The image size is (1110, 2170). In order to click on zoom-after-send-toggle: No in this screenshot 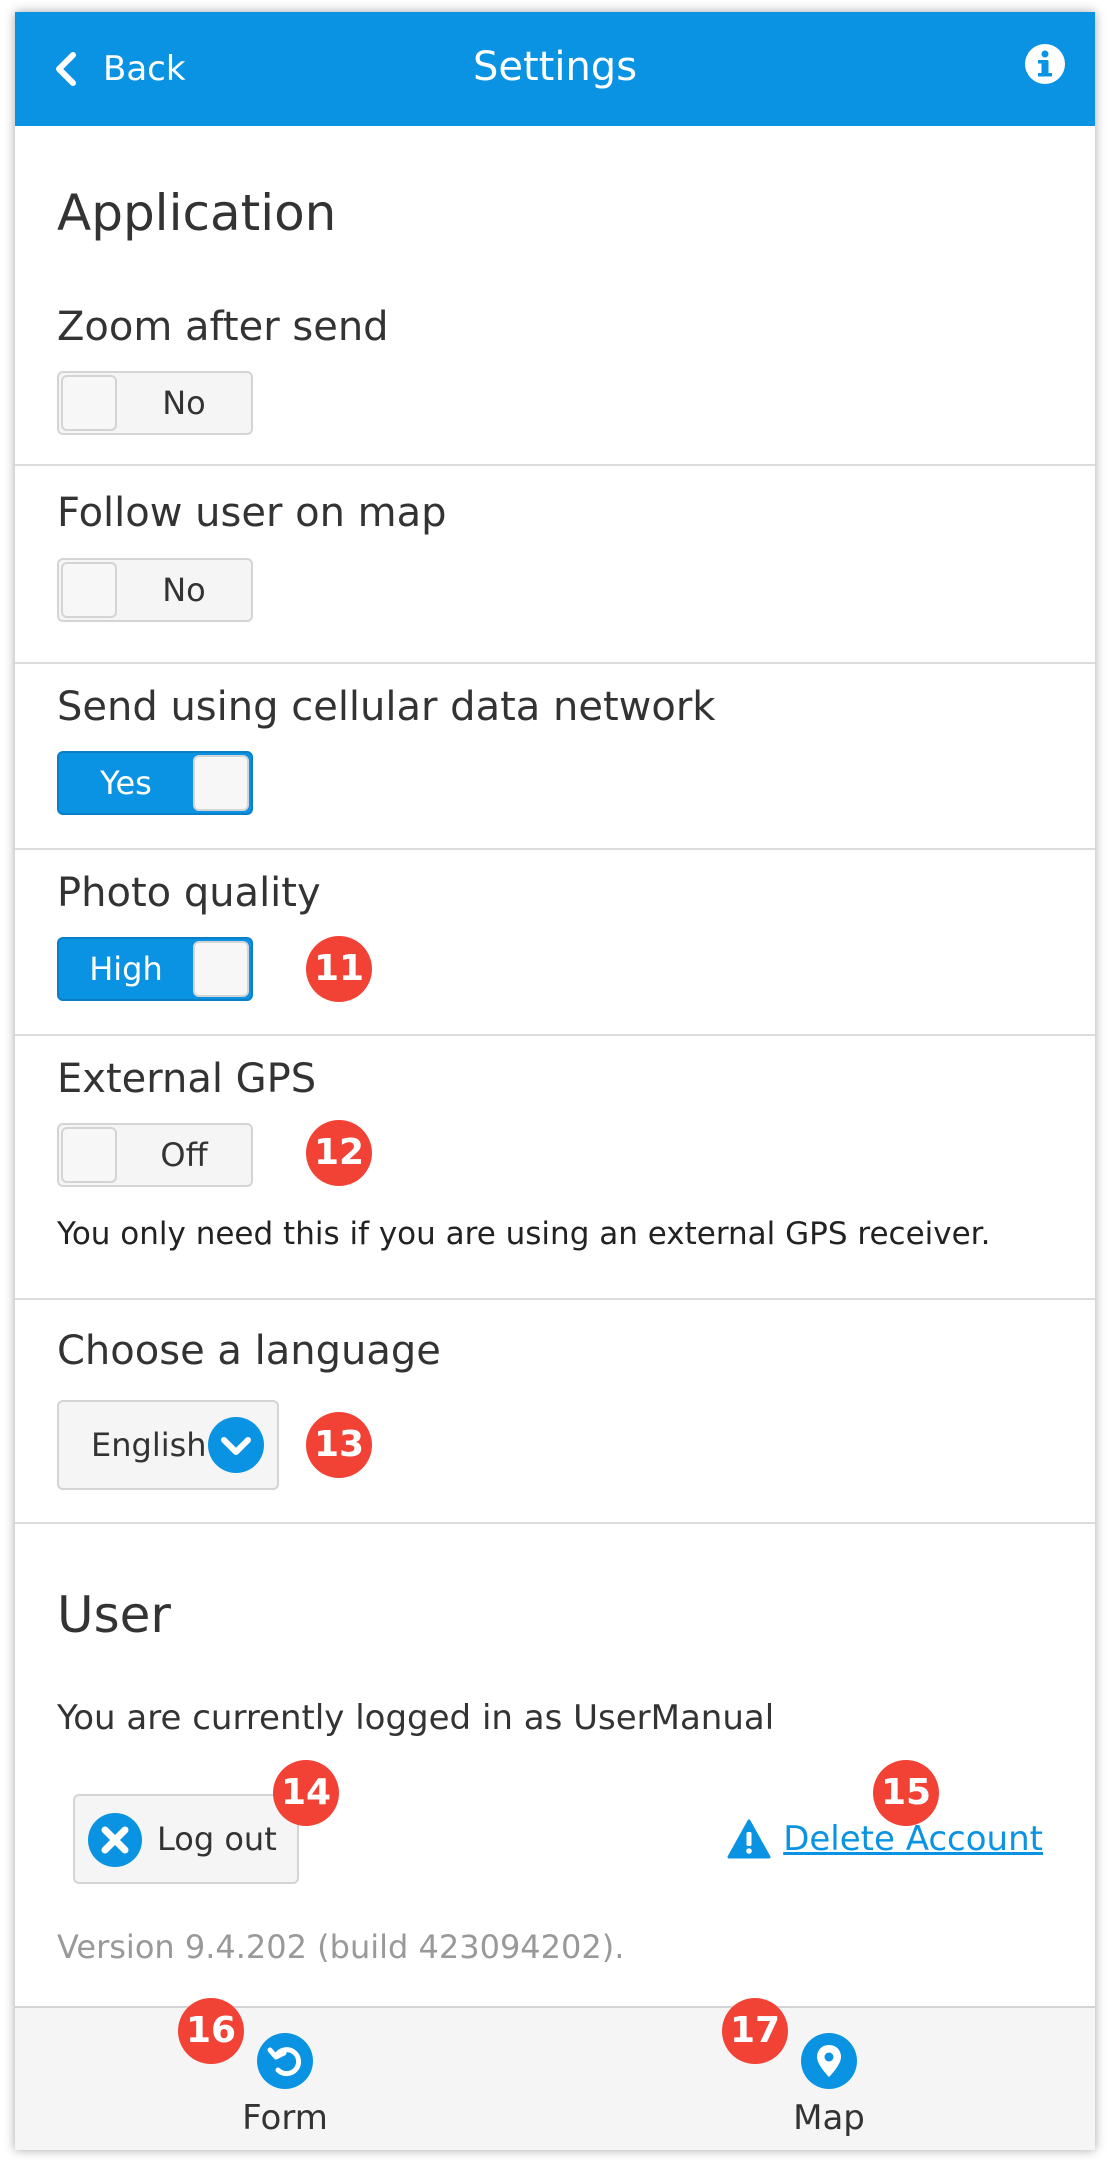, I will do `click(155, 403)`.